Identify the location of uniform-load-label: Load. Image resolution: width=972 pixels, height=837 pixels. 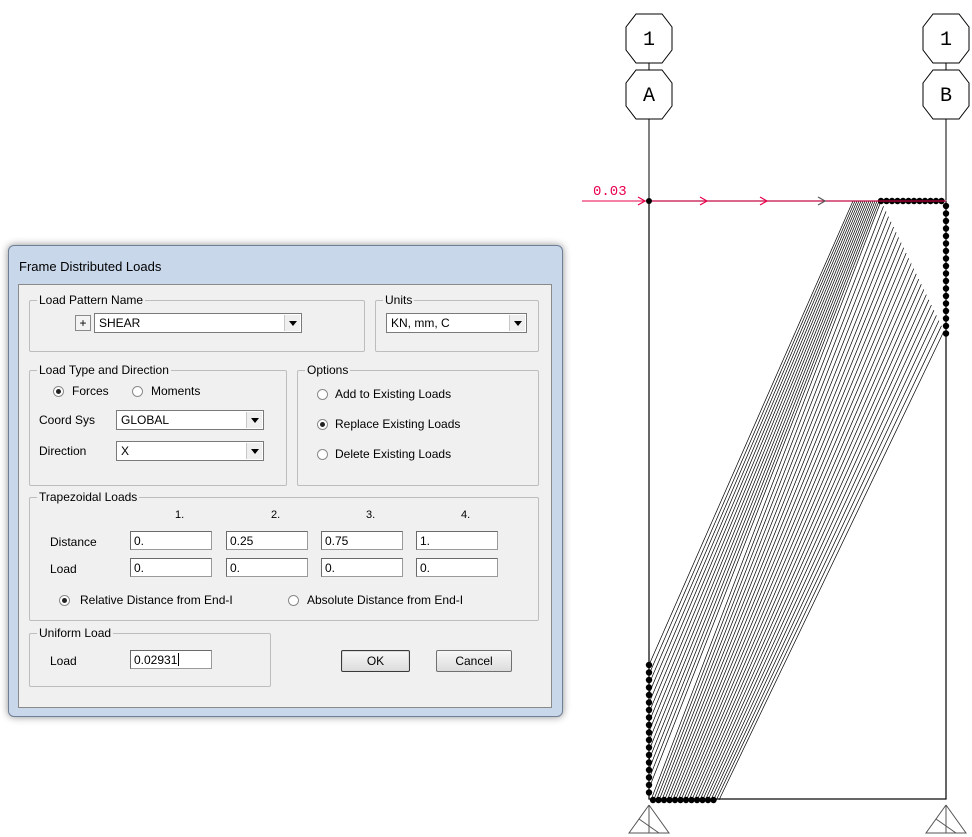
(63, 661).